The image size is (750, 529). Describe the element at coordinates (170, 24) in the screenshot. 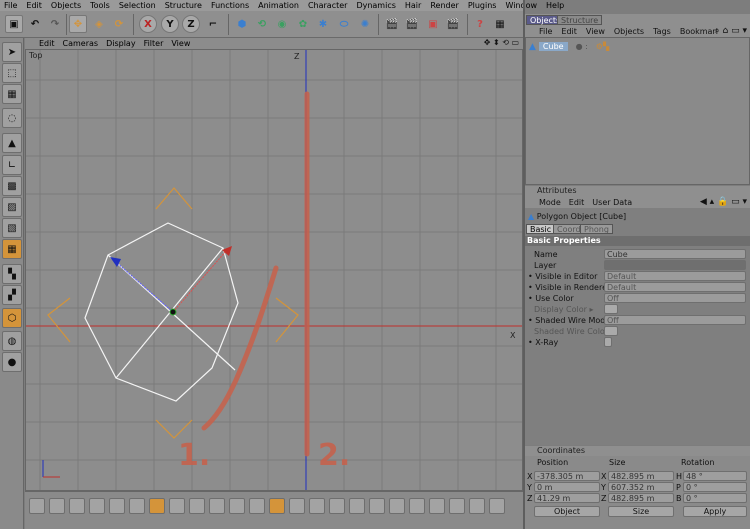

I see `y-axis-lock-button: Y` at that location.